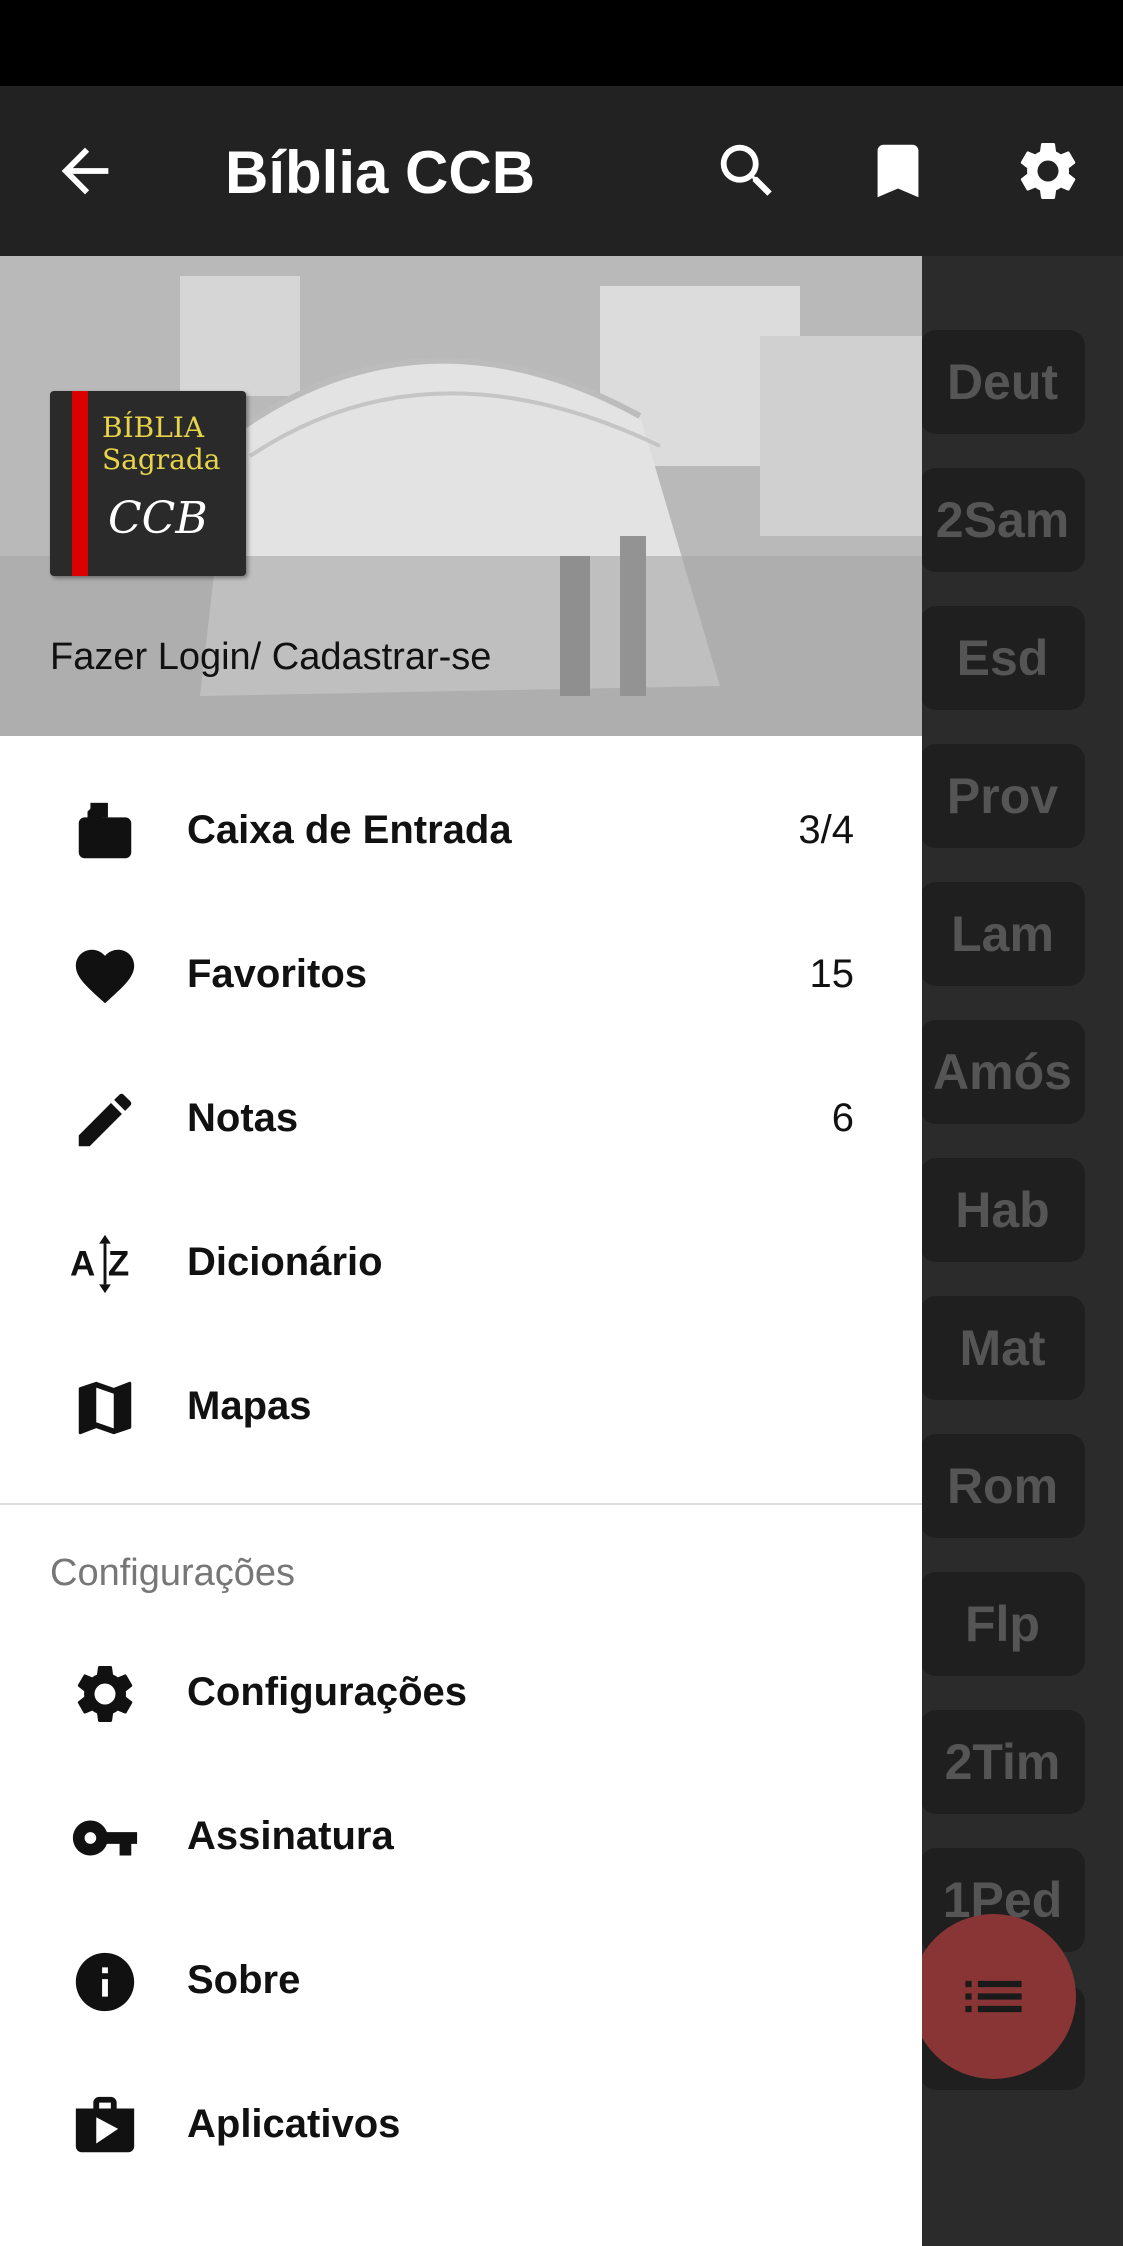 Image resolution: width=1123 pixels, height=2246 pixels. I want to click on menu-item-label: Notas, so click(243, 1118).